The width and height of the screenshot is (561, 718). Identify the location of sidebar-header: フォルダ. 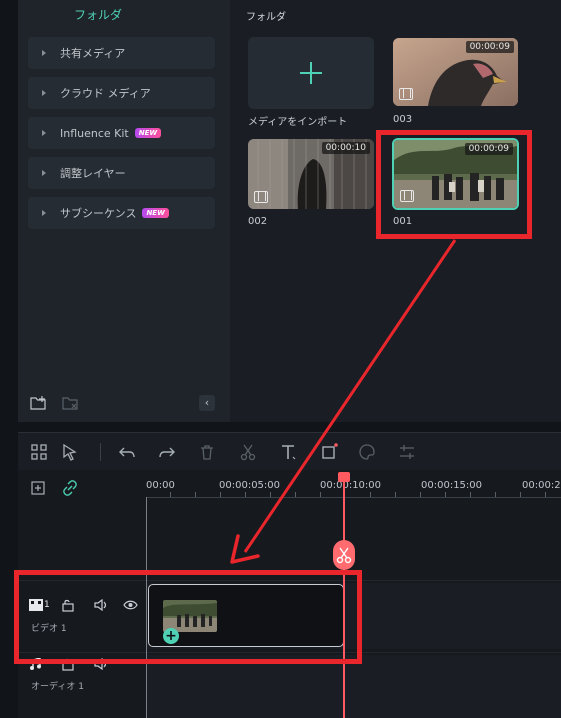
(98, 14).